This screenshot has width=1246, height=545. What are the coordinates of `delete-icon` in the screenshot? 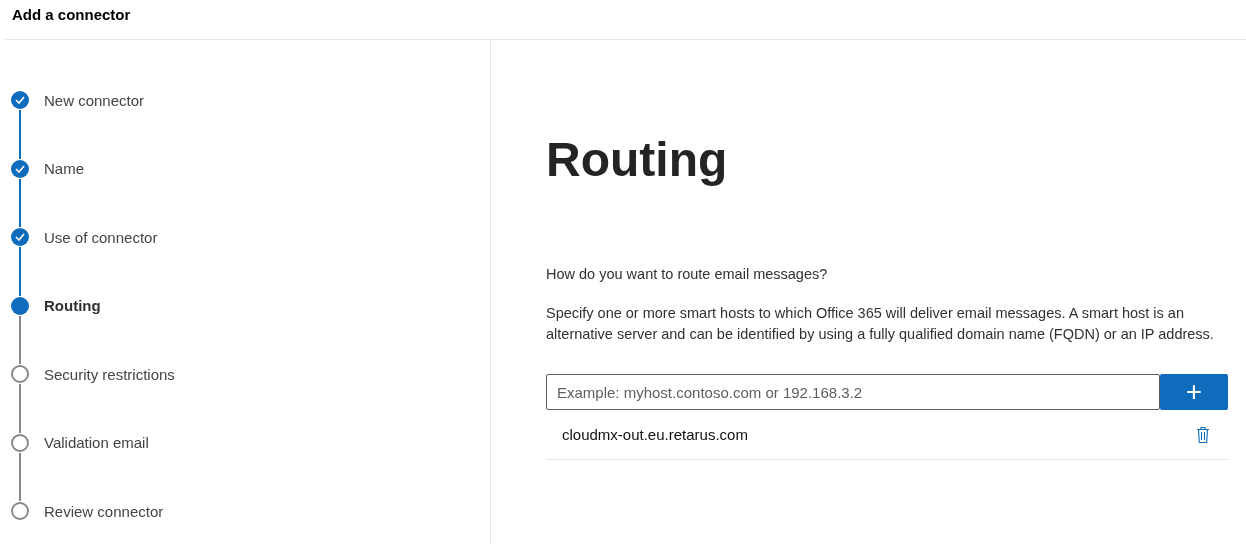 It's located at (1203, 434).